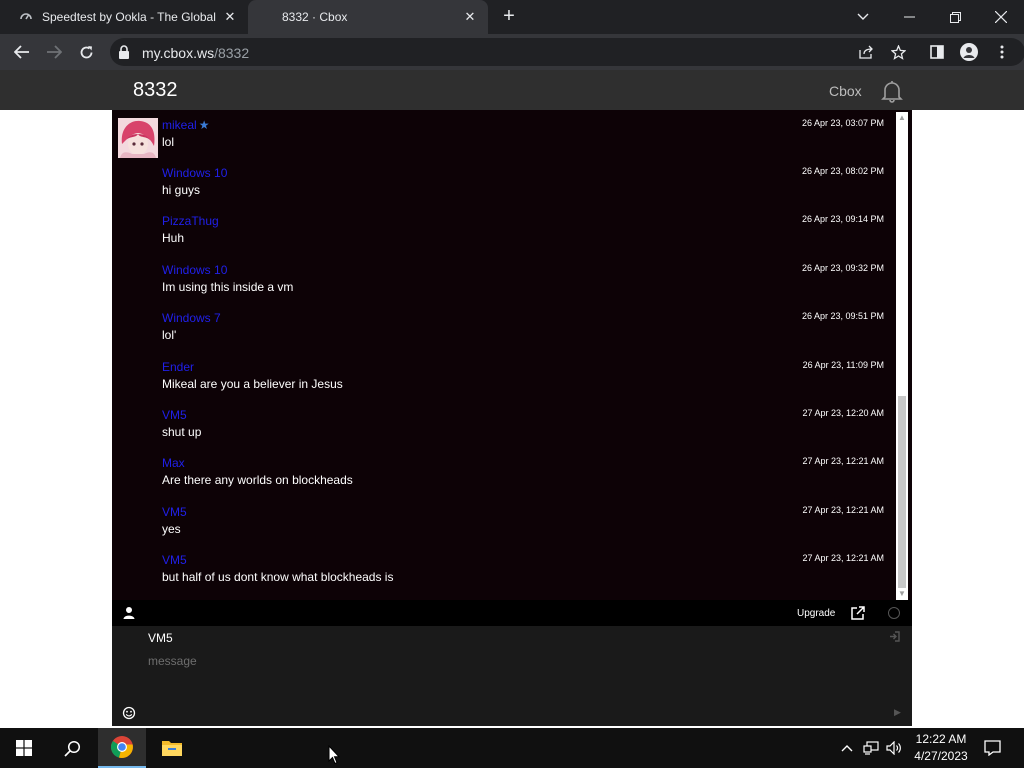 This screenshot has height=768, width=1024. I want to click on tray-chevron-up-icon, so click(847, 748).